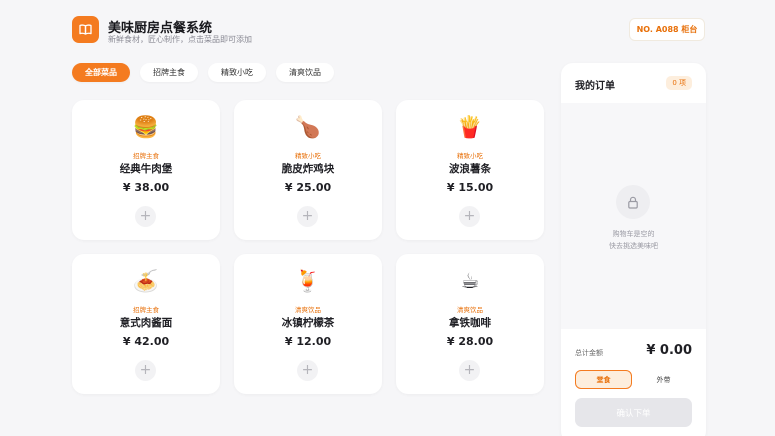  I want to click on item-name: 冰镇柠檬茶, so click(308, 323).